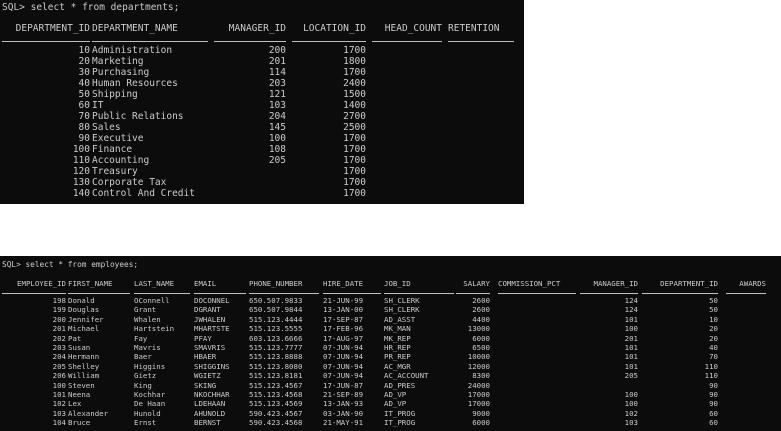 This screenshot has height=431, width=781. Describe the element at coordinates (397, 347) in the screenshot. I see `table-cell: HR_REP` at that location.